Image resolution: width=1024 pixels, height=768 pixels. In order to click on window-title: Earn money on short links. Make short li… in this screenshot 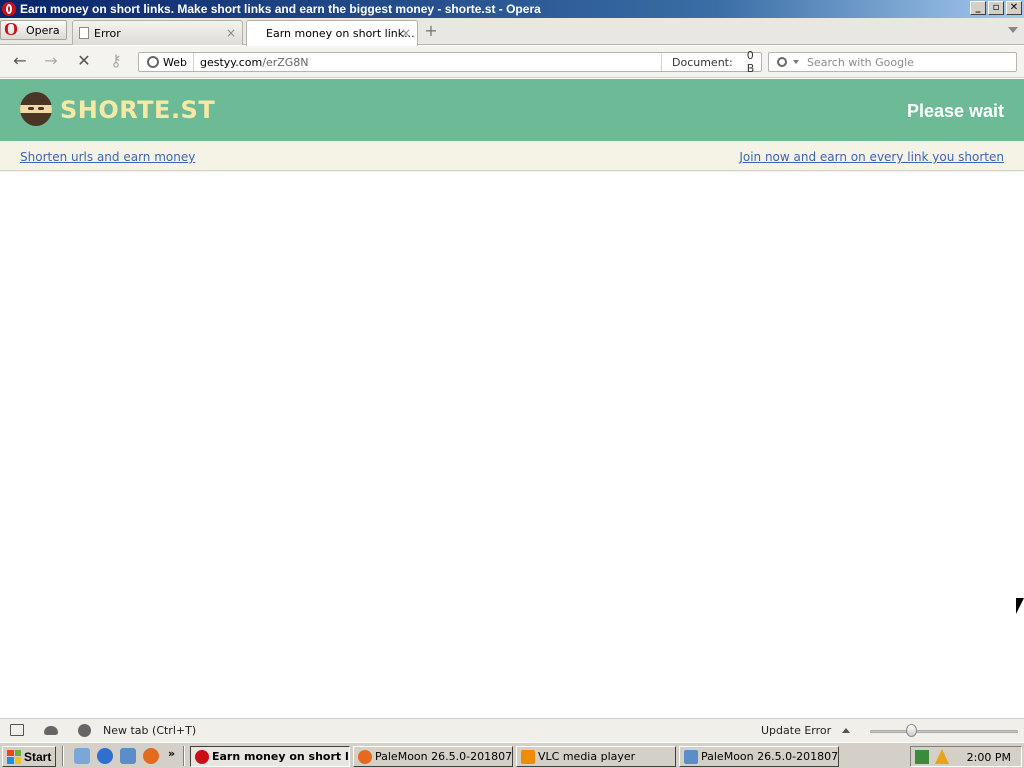, I will do `click(280, 9)`.